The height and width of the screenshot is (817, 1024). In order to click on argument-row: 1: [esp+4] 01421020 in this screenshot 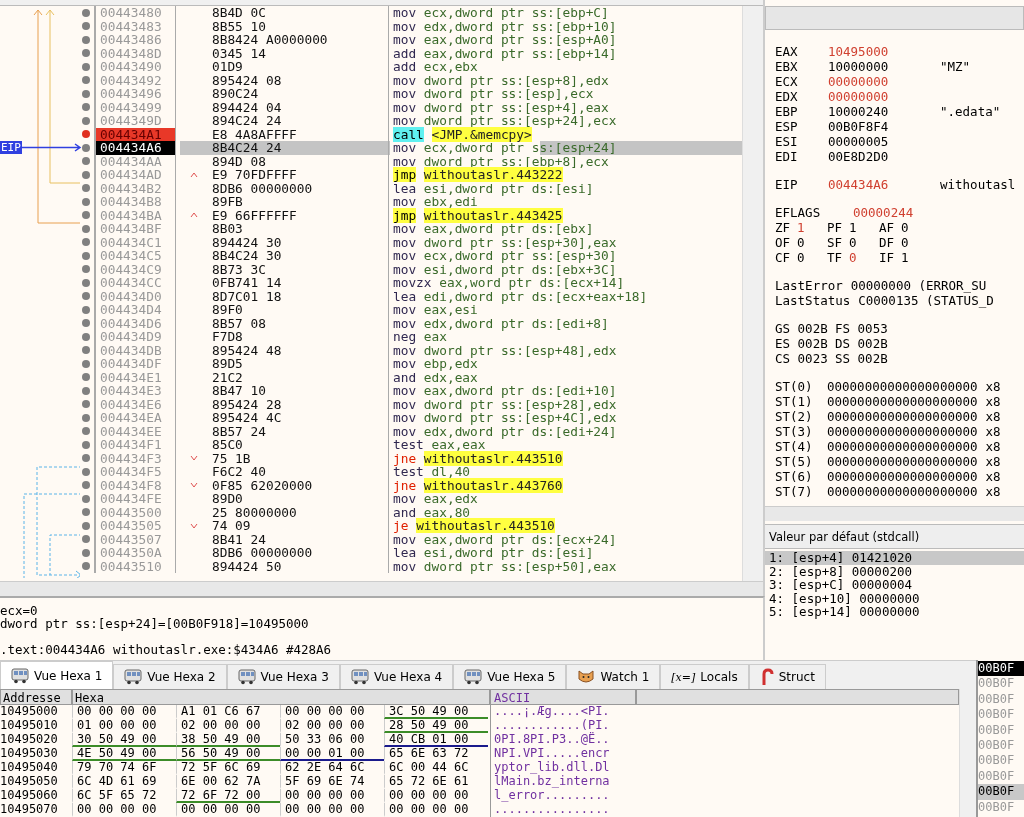, I will do `click(894, 558)`.